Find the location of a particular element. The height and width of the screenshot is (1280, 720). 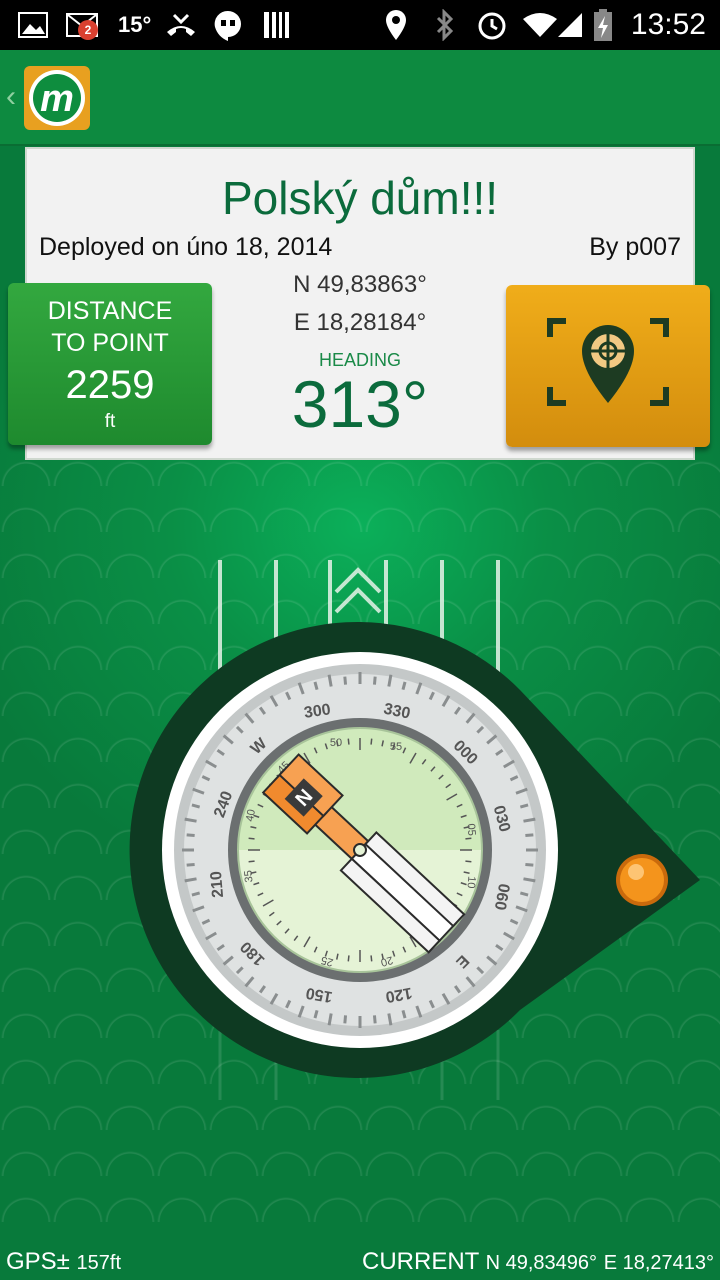

gps-accuracy: GPS± 157ft is located at coordinates (63, 1262).